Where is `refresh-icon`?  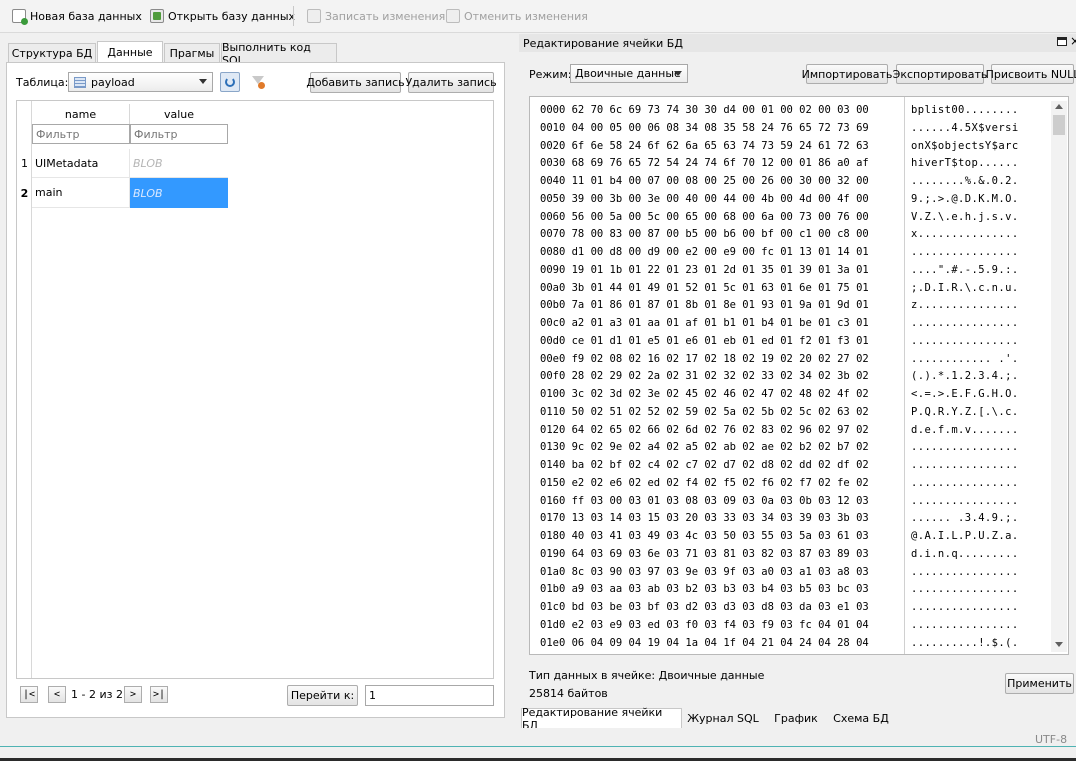
refresh-icon is located at coordinates (230, 82).